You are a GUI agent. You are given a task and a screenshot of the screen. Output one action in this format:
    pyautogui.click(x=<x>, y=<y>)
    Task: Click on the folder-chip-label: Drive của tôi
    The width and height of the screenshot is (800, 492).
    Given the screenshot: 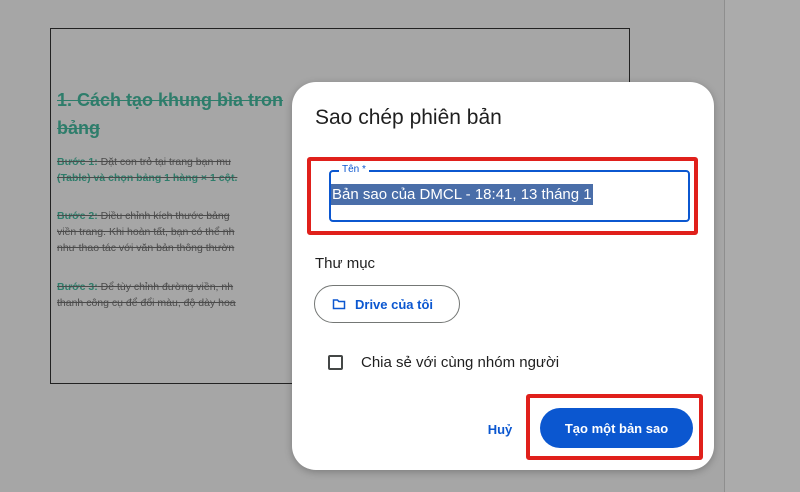 What is the action you would take?
    pyautogui.click(x=394, y=304)
    